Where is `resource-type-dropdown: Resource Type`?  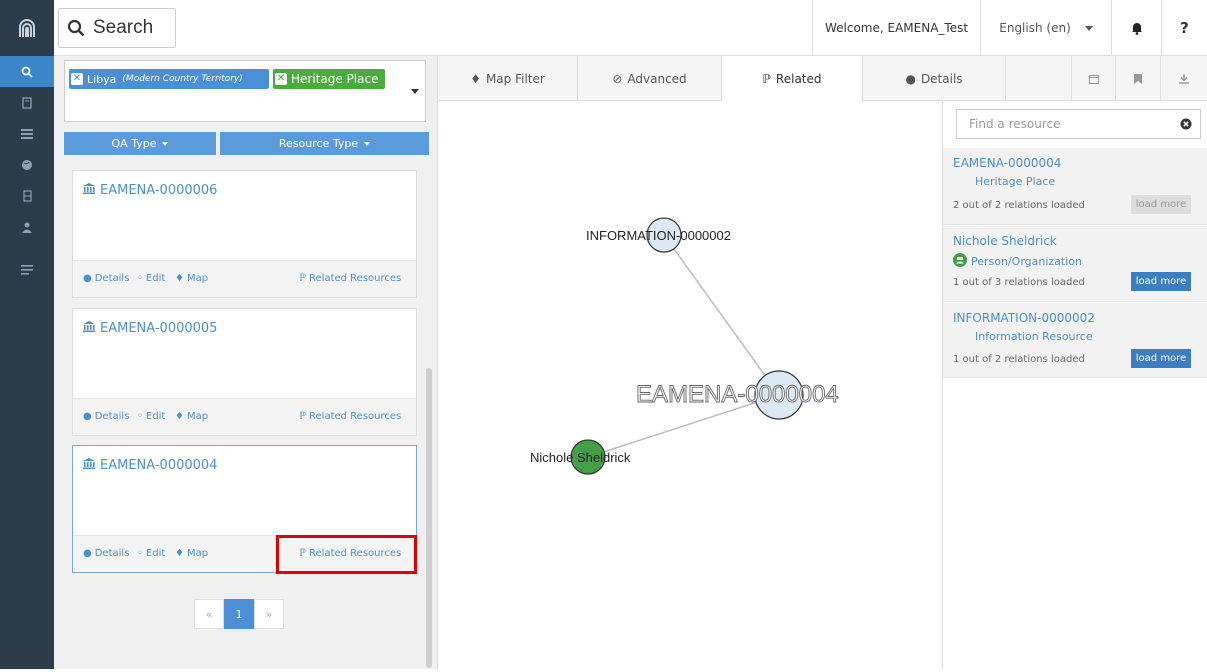 resource-type-dropdown: Resource Type is located at coordinates (324, 143).